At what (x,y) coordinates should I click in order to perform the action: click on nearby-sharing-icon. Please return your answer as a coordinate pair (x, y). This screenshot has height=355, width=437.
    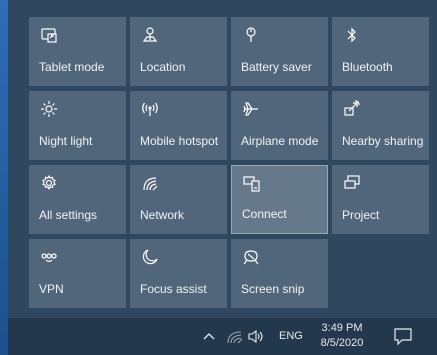
    Looking at the image, I should click on (352, 109).